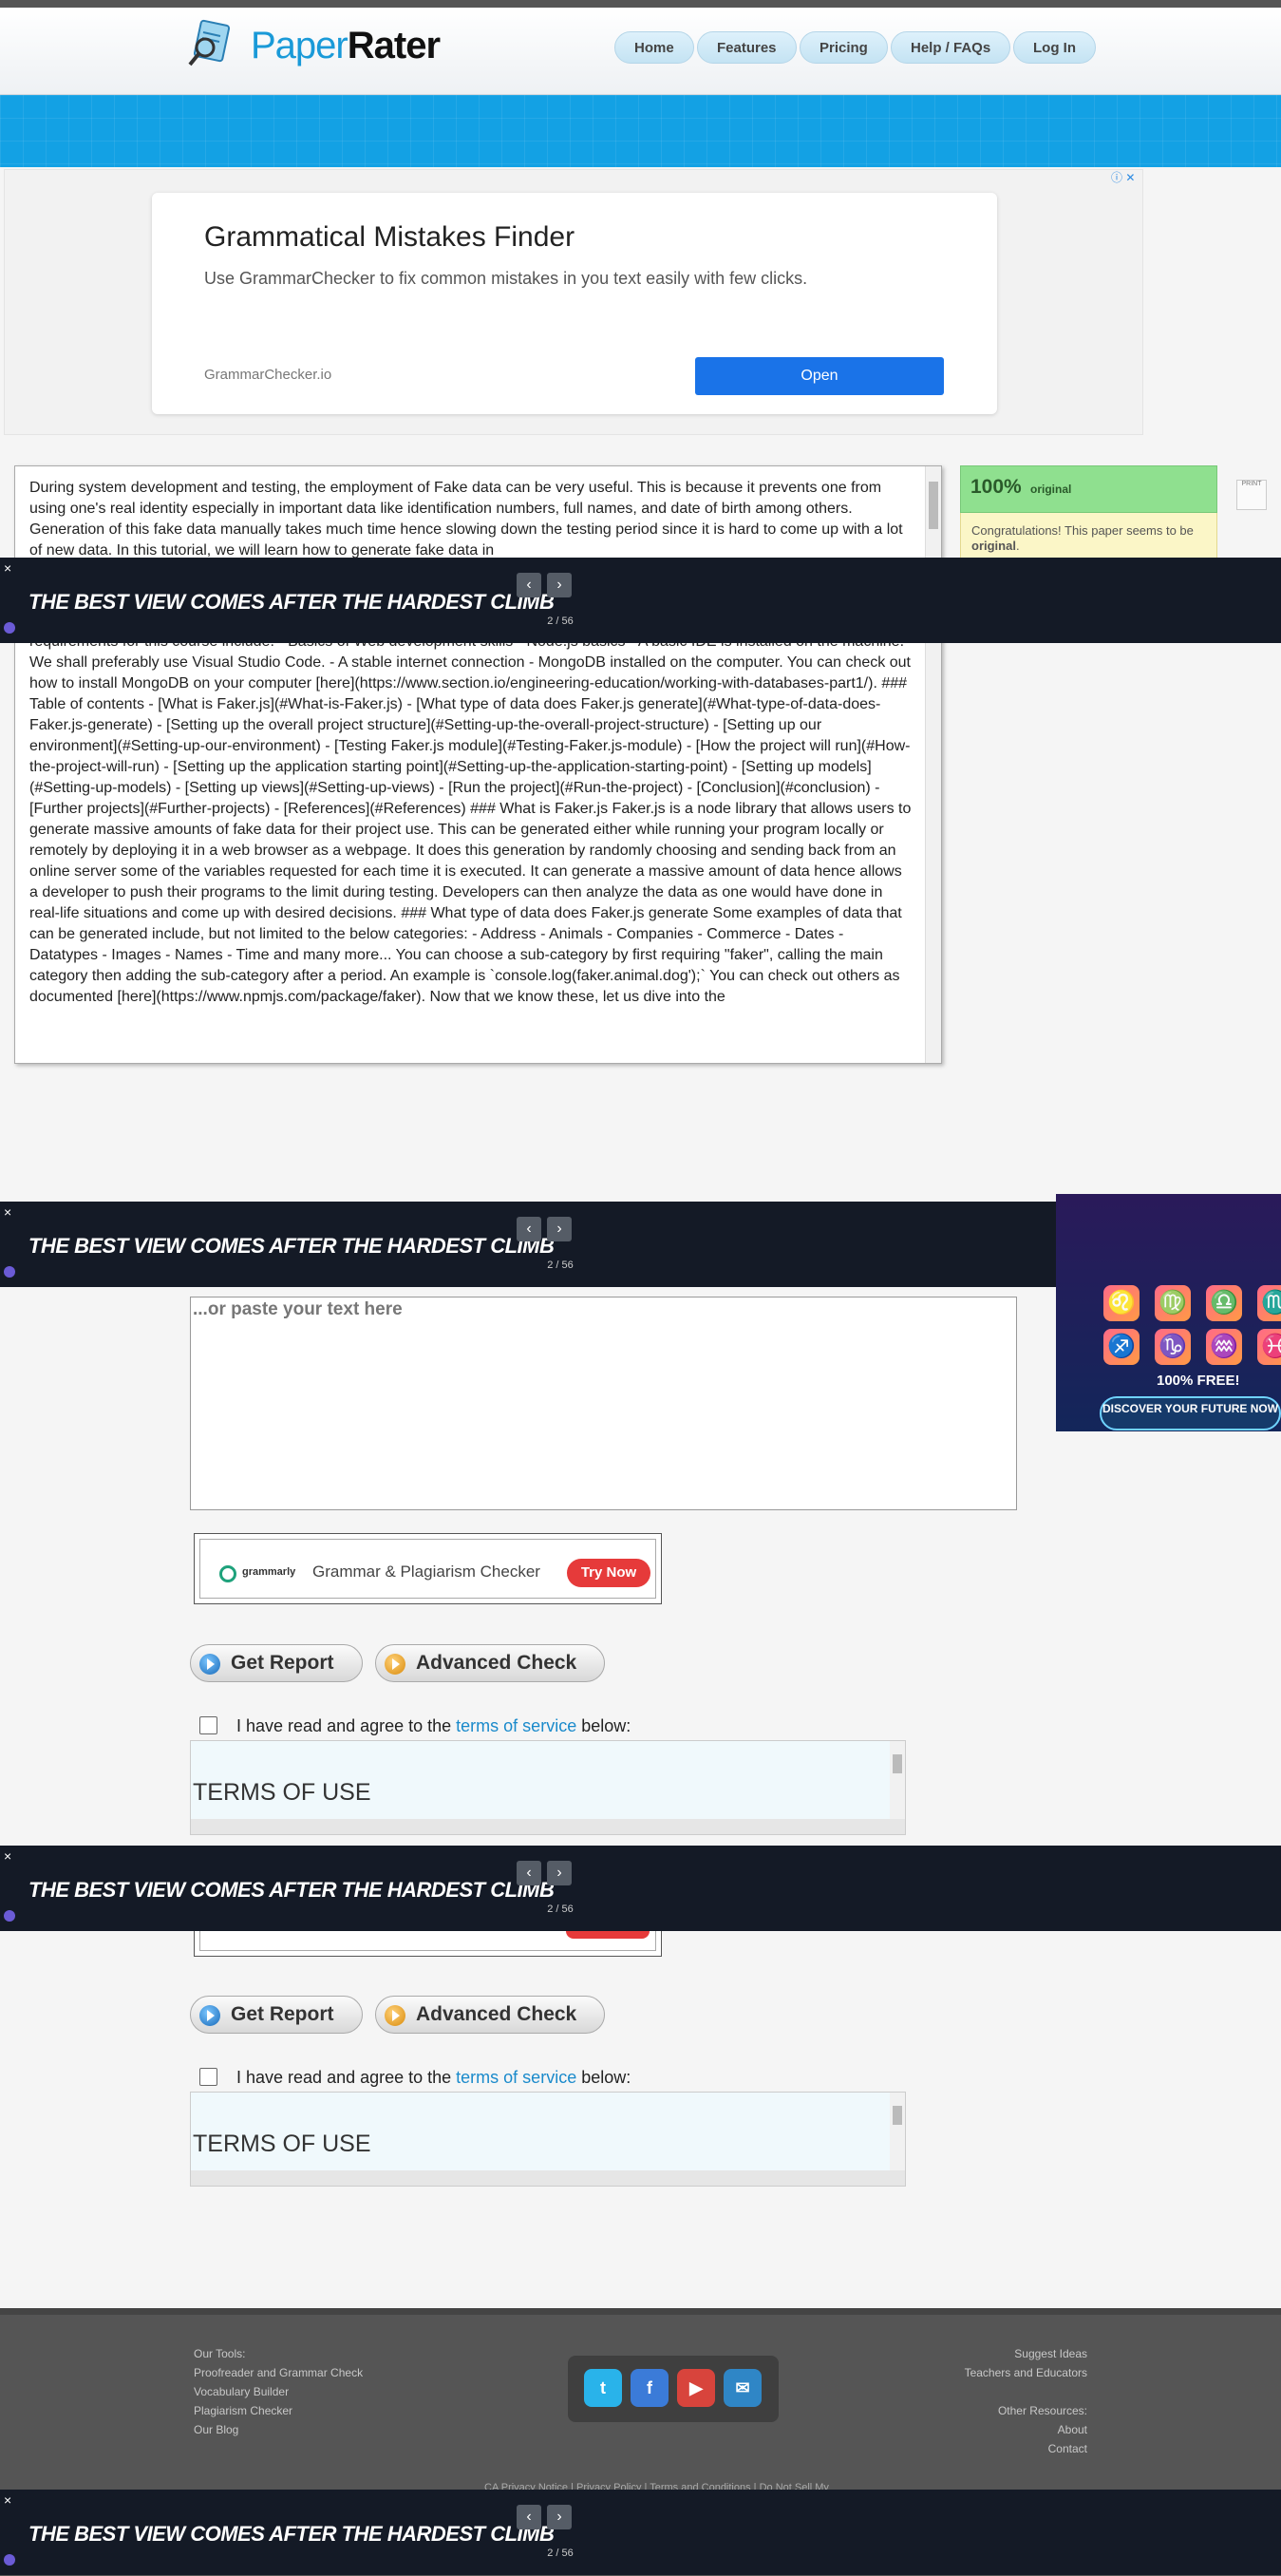  I want to click on zodiac-capricorn-icon: ♑, so click(1173, 1347).